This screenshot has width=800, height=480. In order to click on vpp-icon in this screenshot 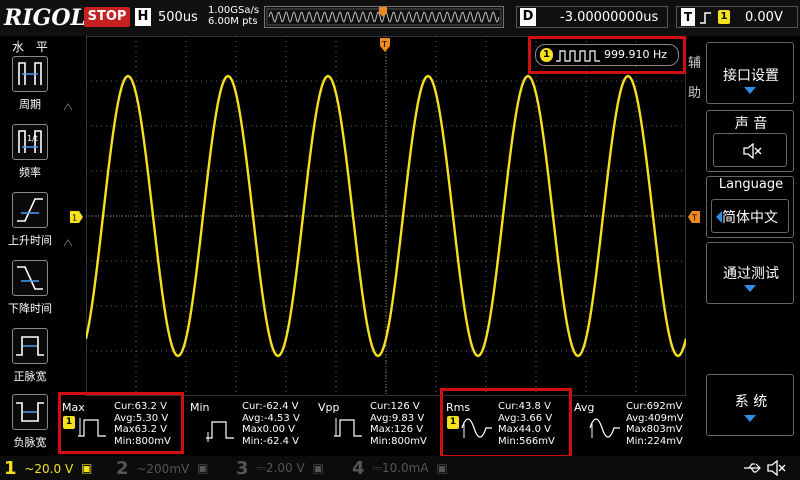, I will do `click(348, 427)`.